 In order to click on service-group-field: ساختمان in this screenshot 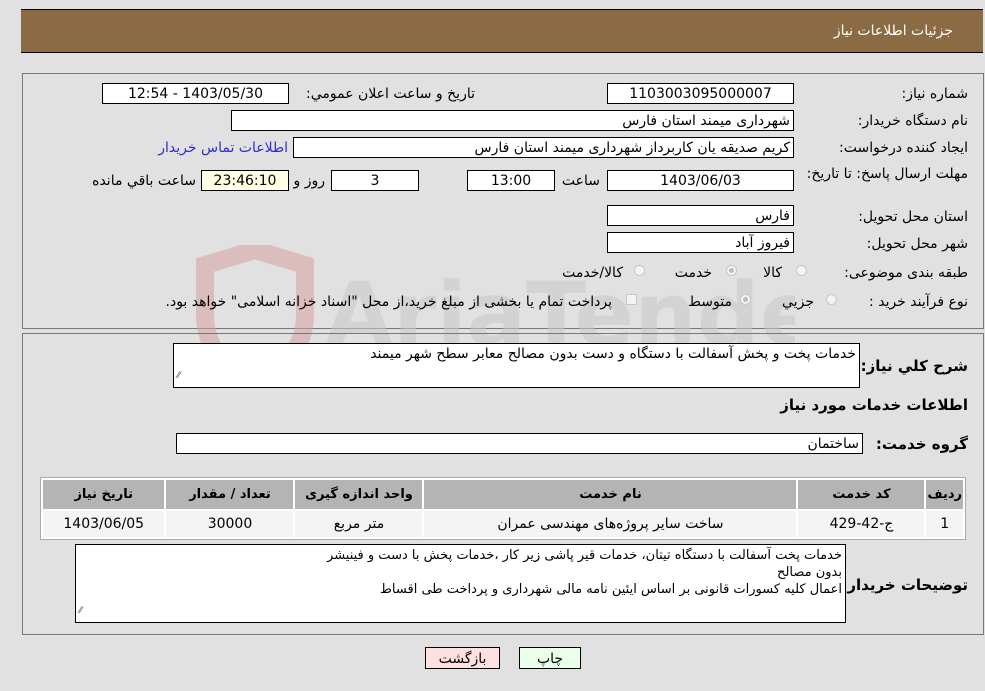, I will do `click(519, 443)`.